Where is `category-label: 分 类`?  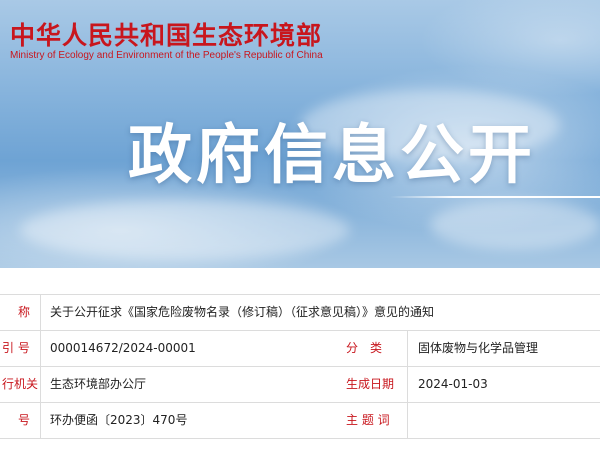
category-label: 分 类 is located at coordinates (364, 348).